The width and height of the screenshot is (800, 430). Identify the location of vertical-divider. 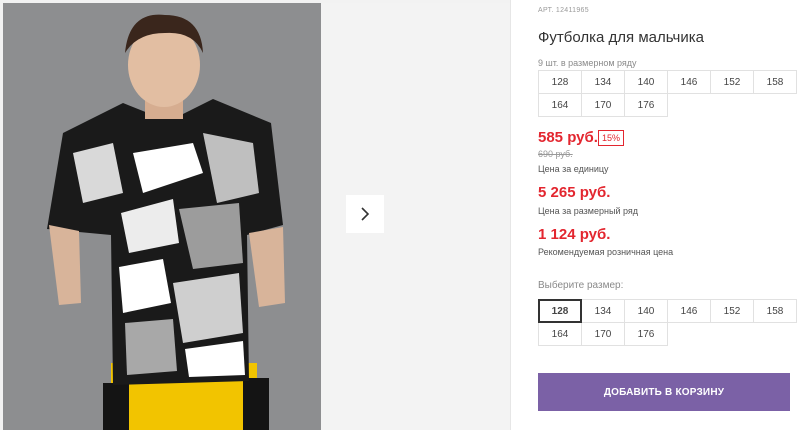
(510, 215).